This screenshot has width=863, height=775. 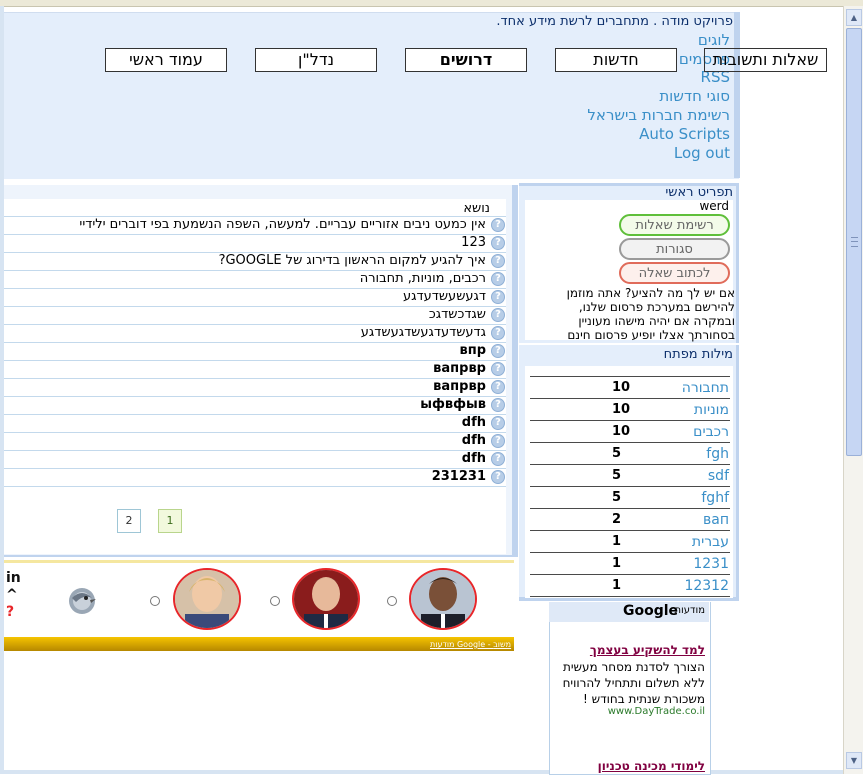 What do you see at coordinates (765, 60) in the screenshot?
I see `nav-qa-button: שאלות ותשובות` at bounding box center [765, 60].